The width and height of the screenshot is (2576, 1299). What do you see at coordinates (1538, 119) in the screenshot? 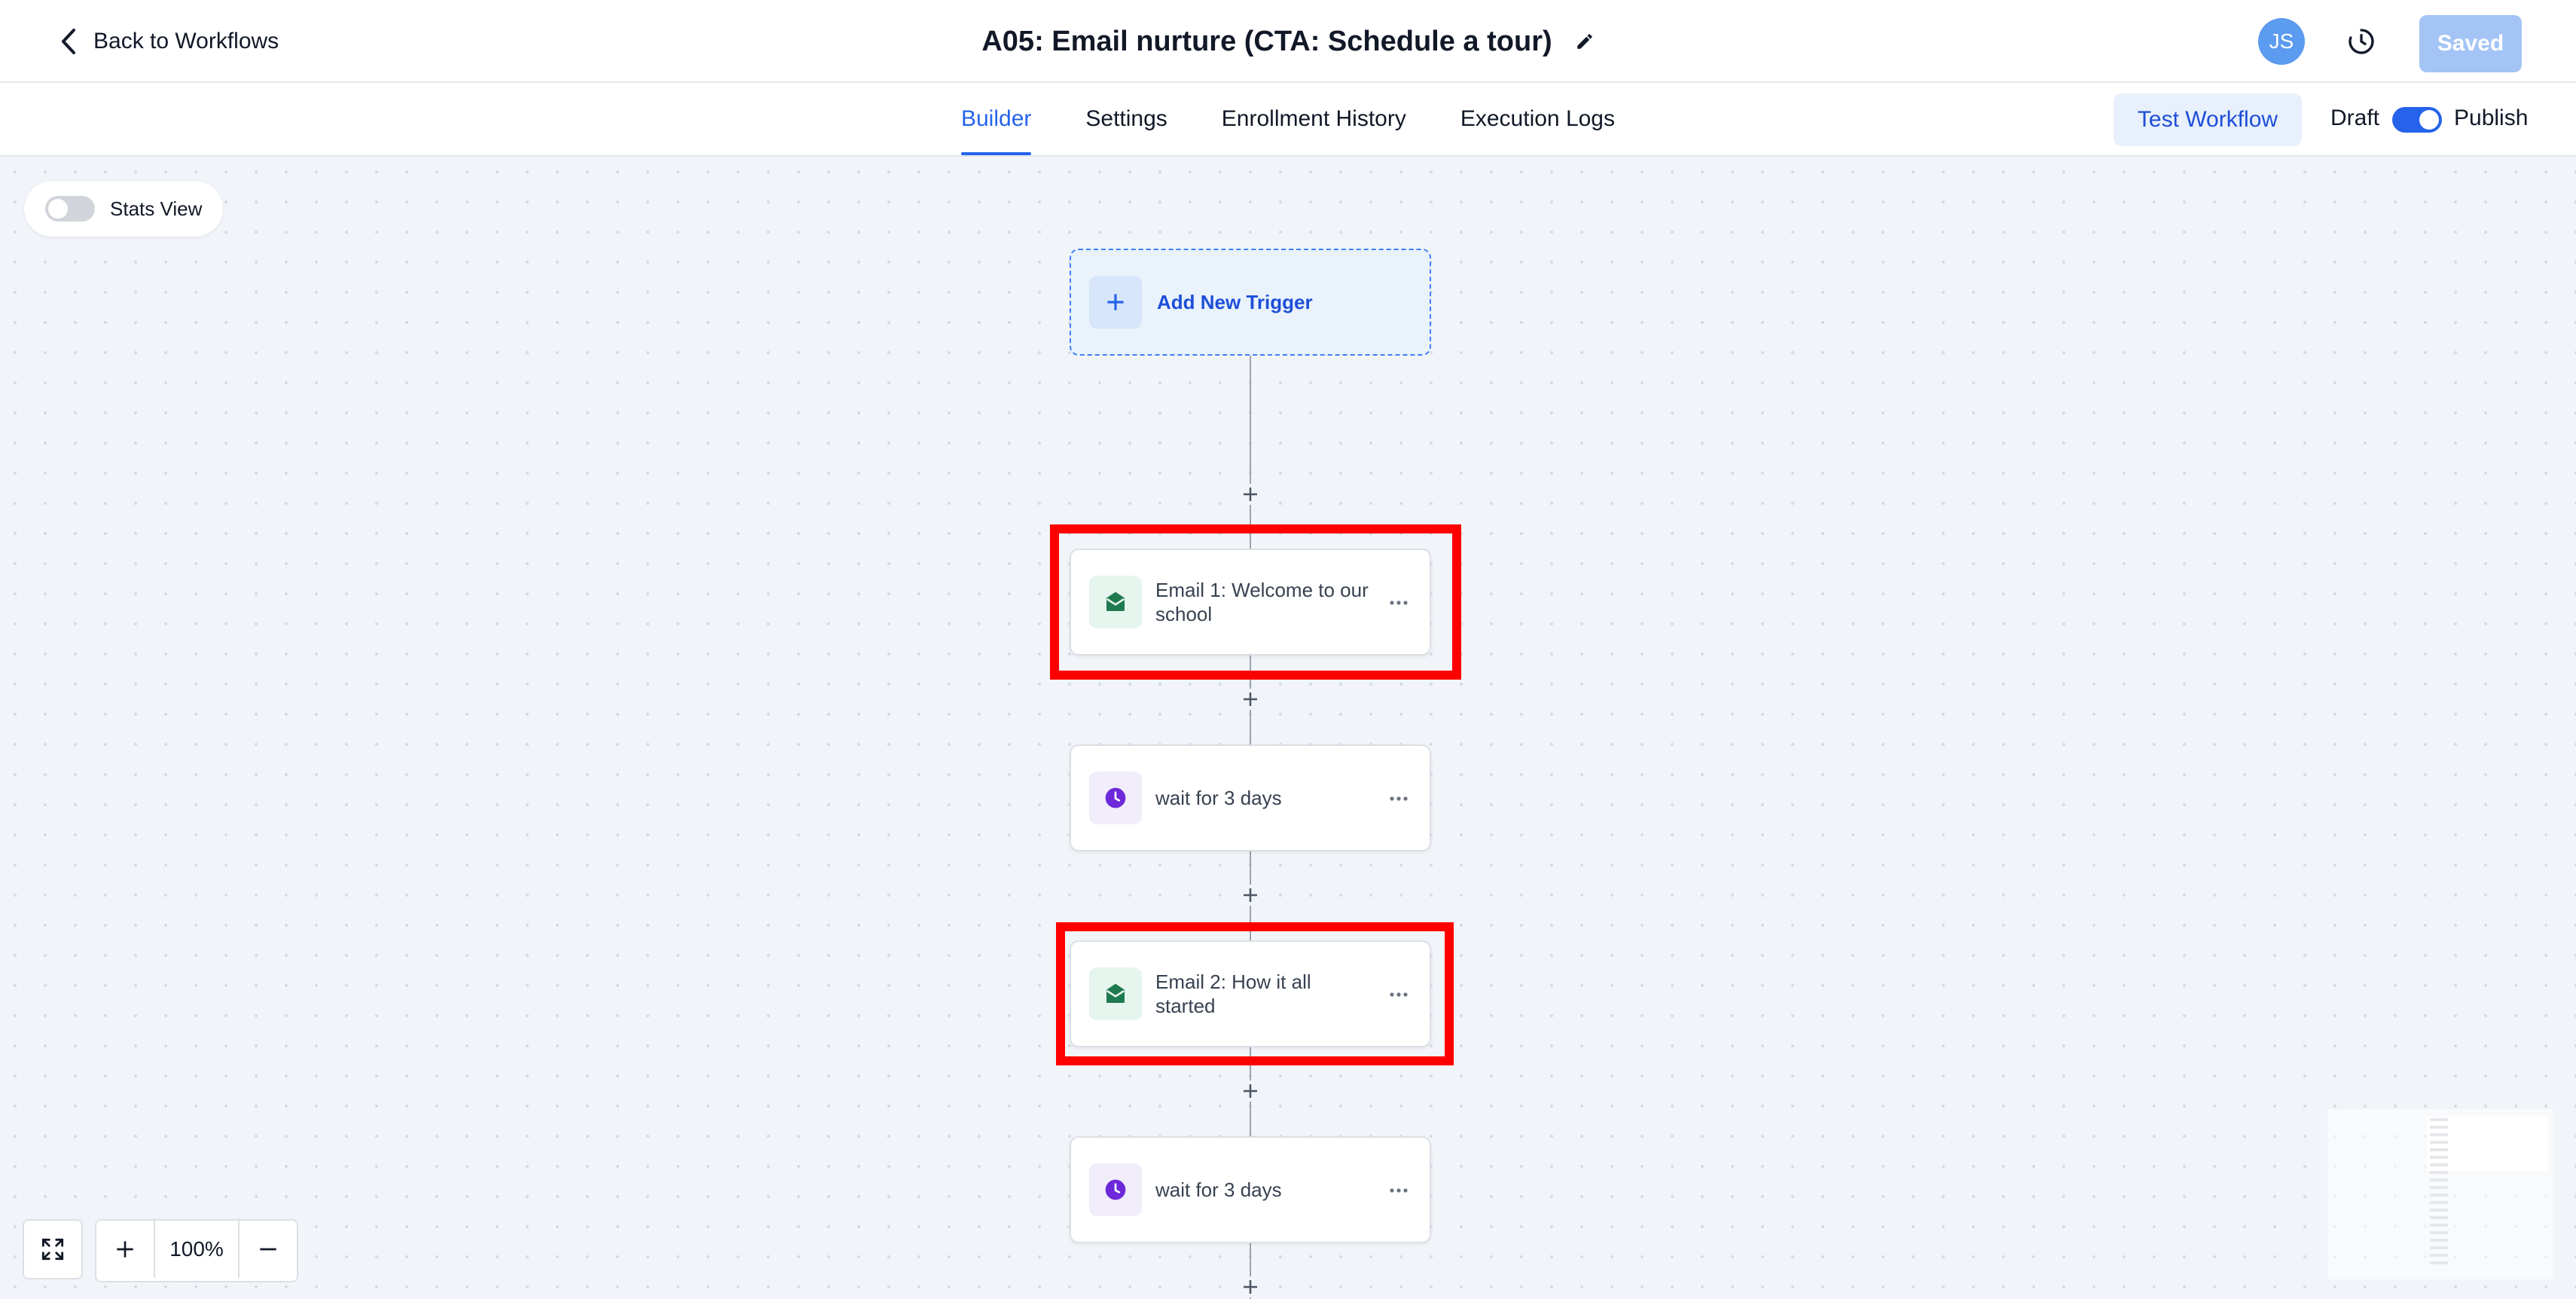
I see `tab-execution-logs: Execution Logs` at bounding box center [1538, 119].